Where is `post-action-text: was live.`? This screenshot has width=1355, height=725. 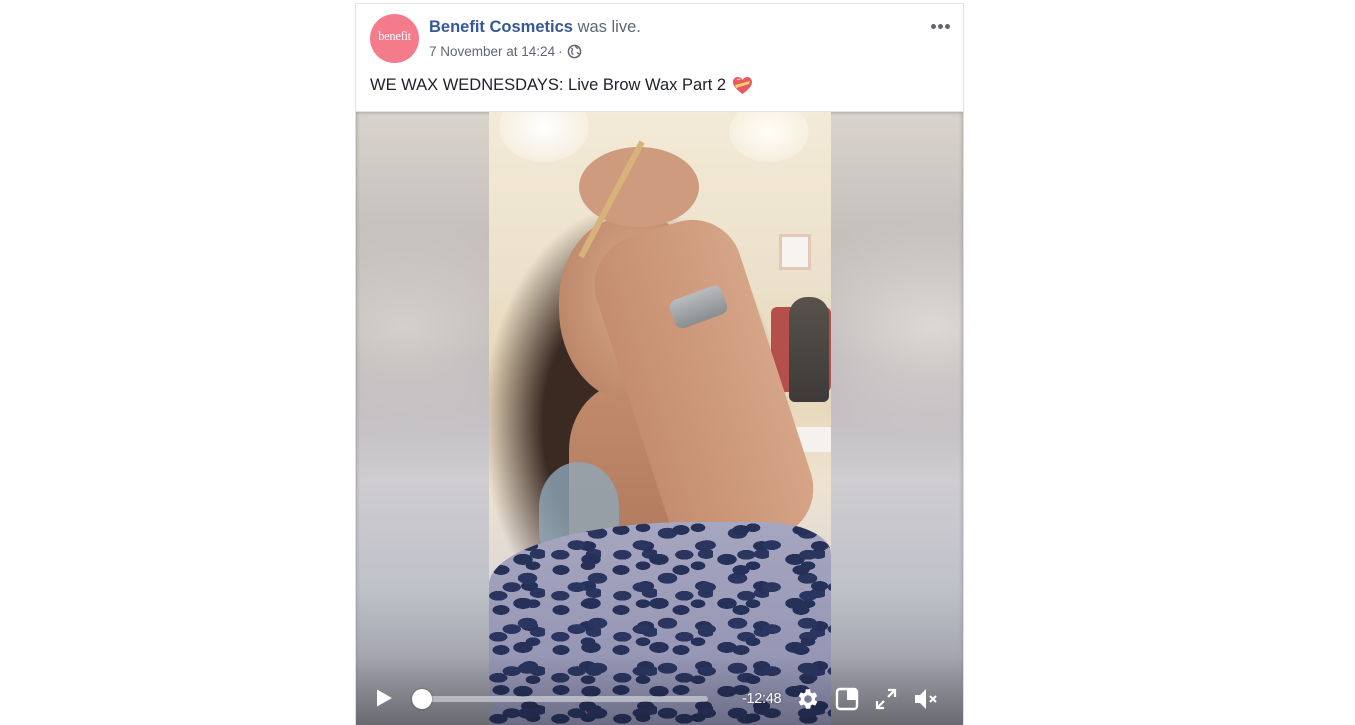
post-action-text: was live. is located at coordinates (609, 27).